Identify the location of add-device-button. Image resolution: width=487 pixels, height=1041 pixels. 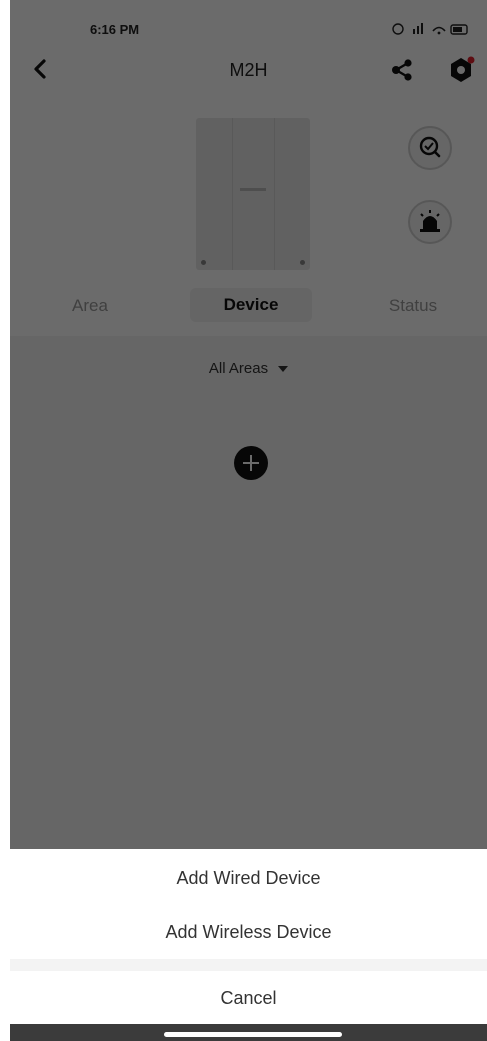
(251, 463).